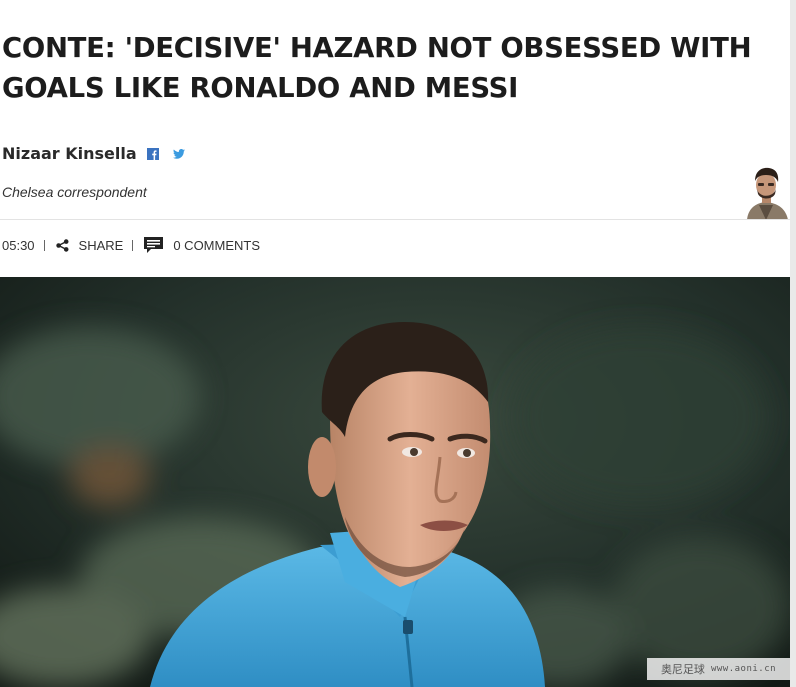  I want to click on twitter-icon, so click(178, 154).